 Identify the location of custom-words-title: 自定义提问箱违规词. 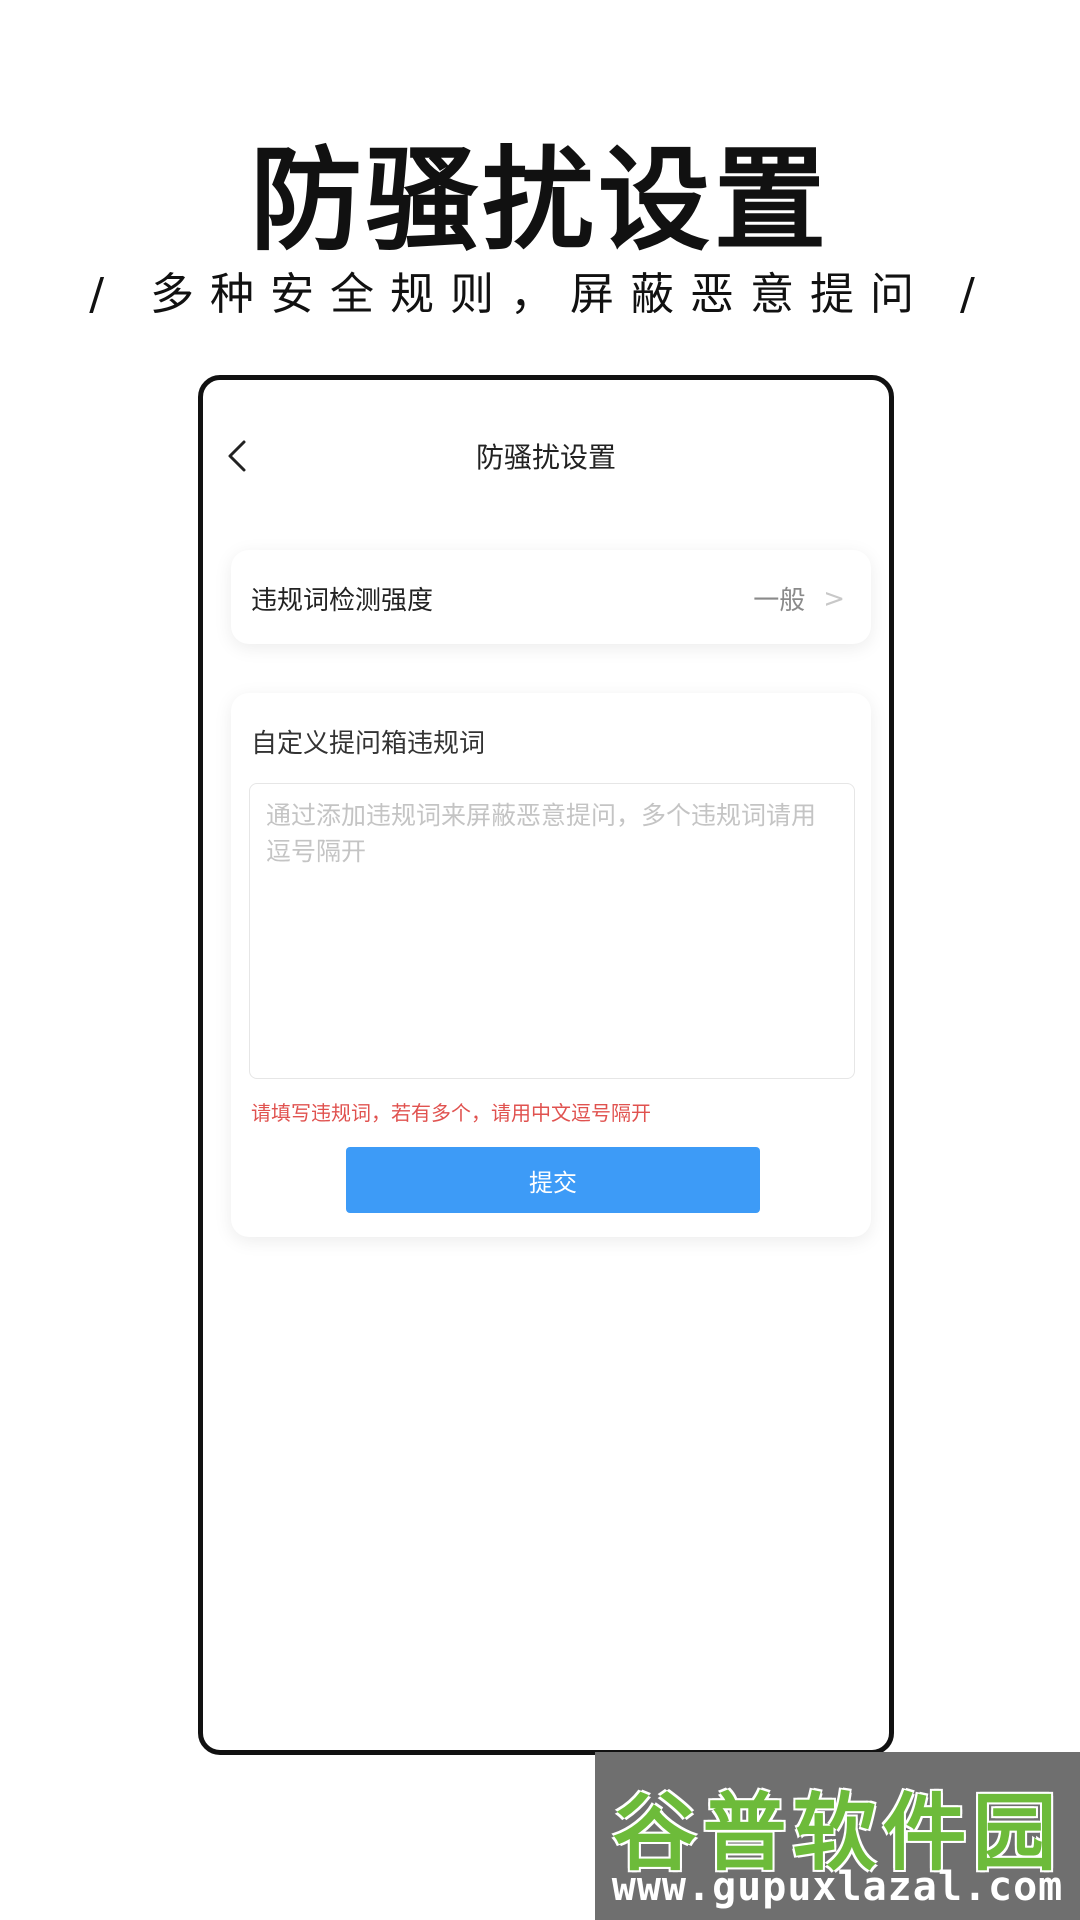
(368, 744).